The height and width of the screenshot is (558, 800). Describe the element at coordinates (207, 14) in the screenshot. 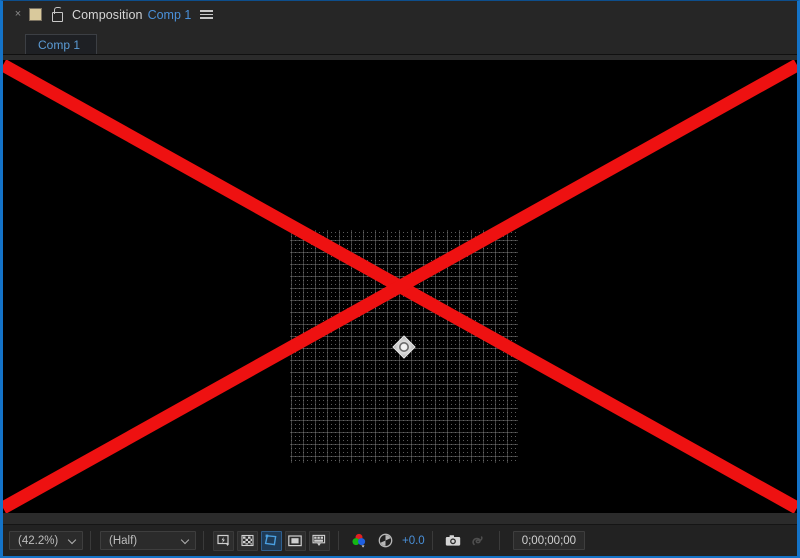

I see `panel-menu-icon` at that location.